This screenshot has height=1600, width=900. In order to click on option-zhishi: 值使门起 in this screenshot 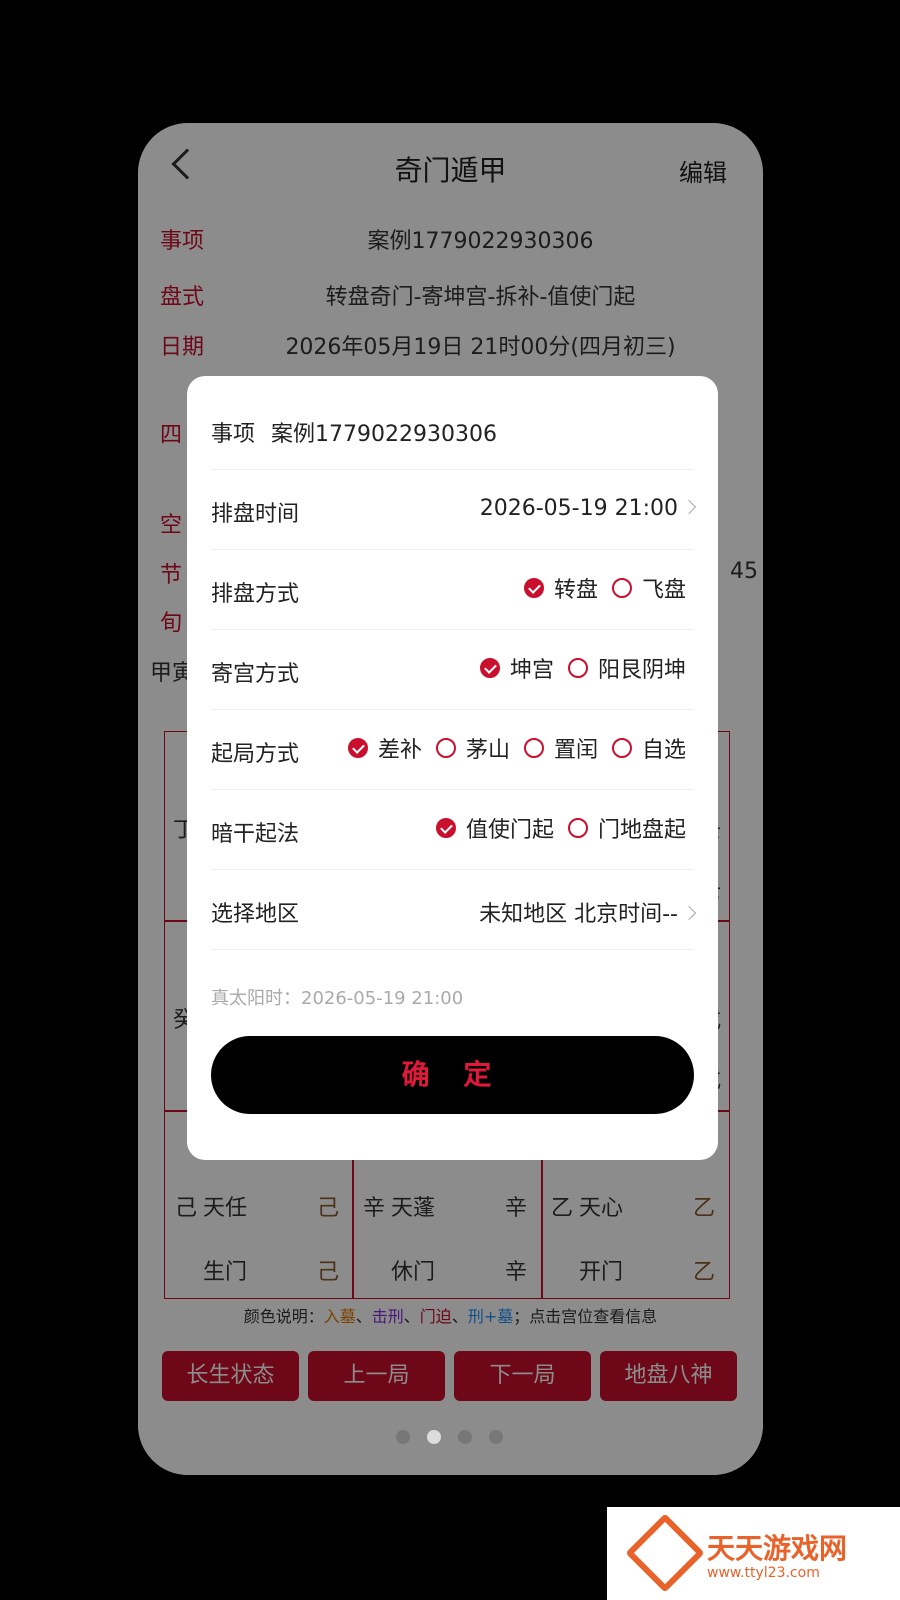, I will do `click(494, 828)`.